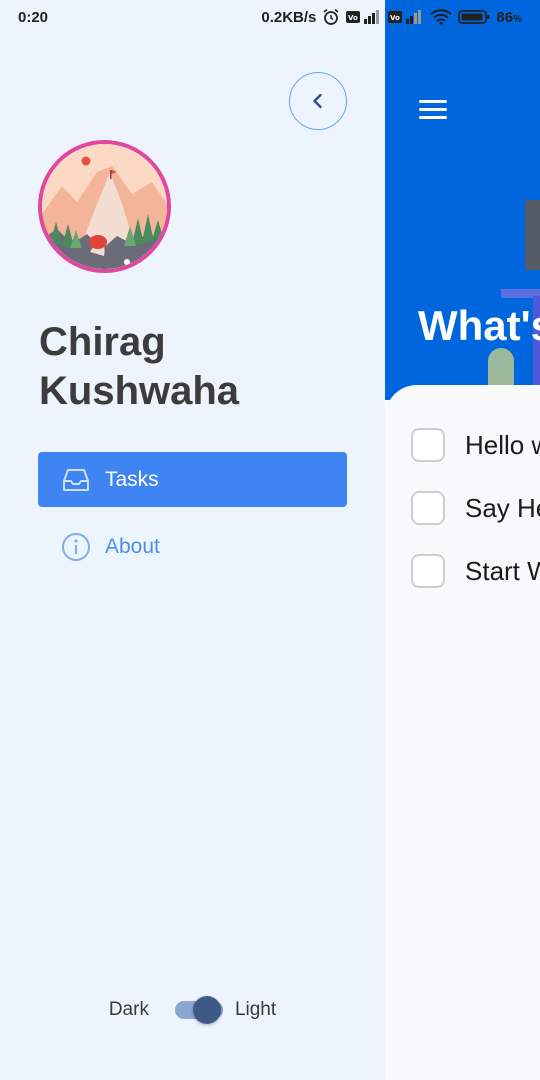 The width and height of the screenshot is (540, 1080). I want to click on task-title: Start W, so click(502, 570).